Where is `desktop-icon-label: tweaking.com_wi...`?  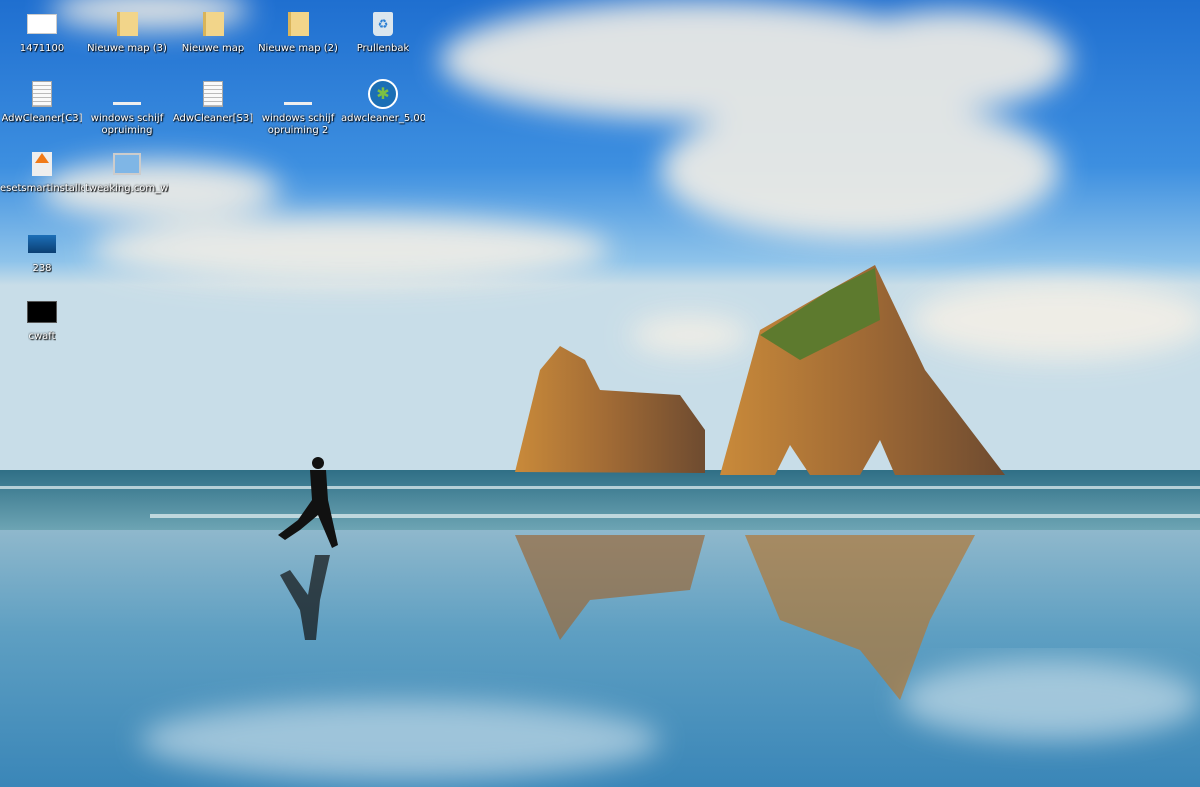
desktop-icon-label: tweaking.com_wi... is located at coordinates (127, 188).